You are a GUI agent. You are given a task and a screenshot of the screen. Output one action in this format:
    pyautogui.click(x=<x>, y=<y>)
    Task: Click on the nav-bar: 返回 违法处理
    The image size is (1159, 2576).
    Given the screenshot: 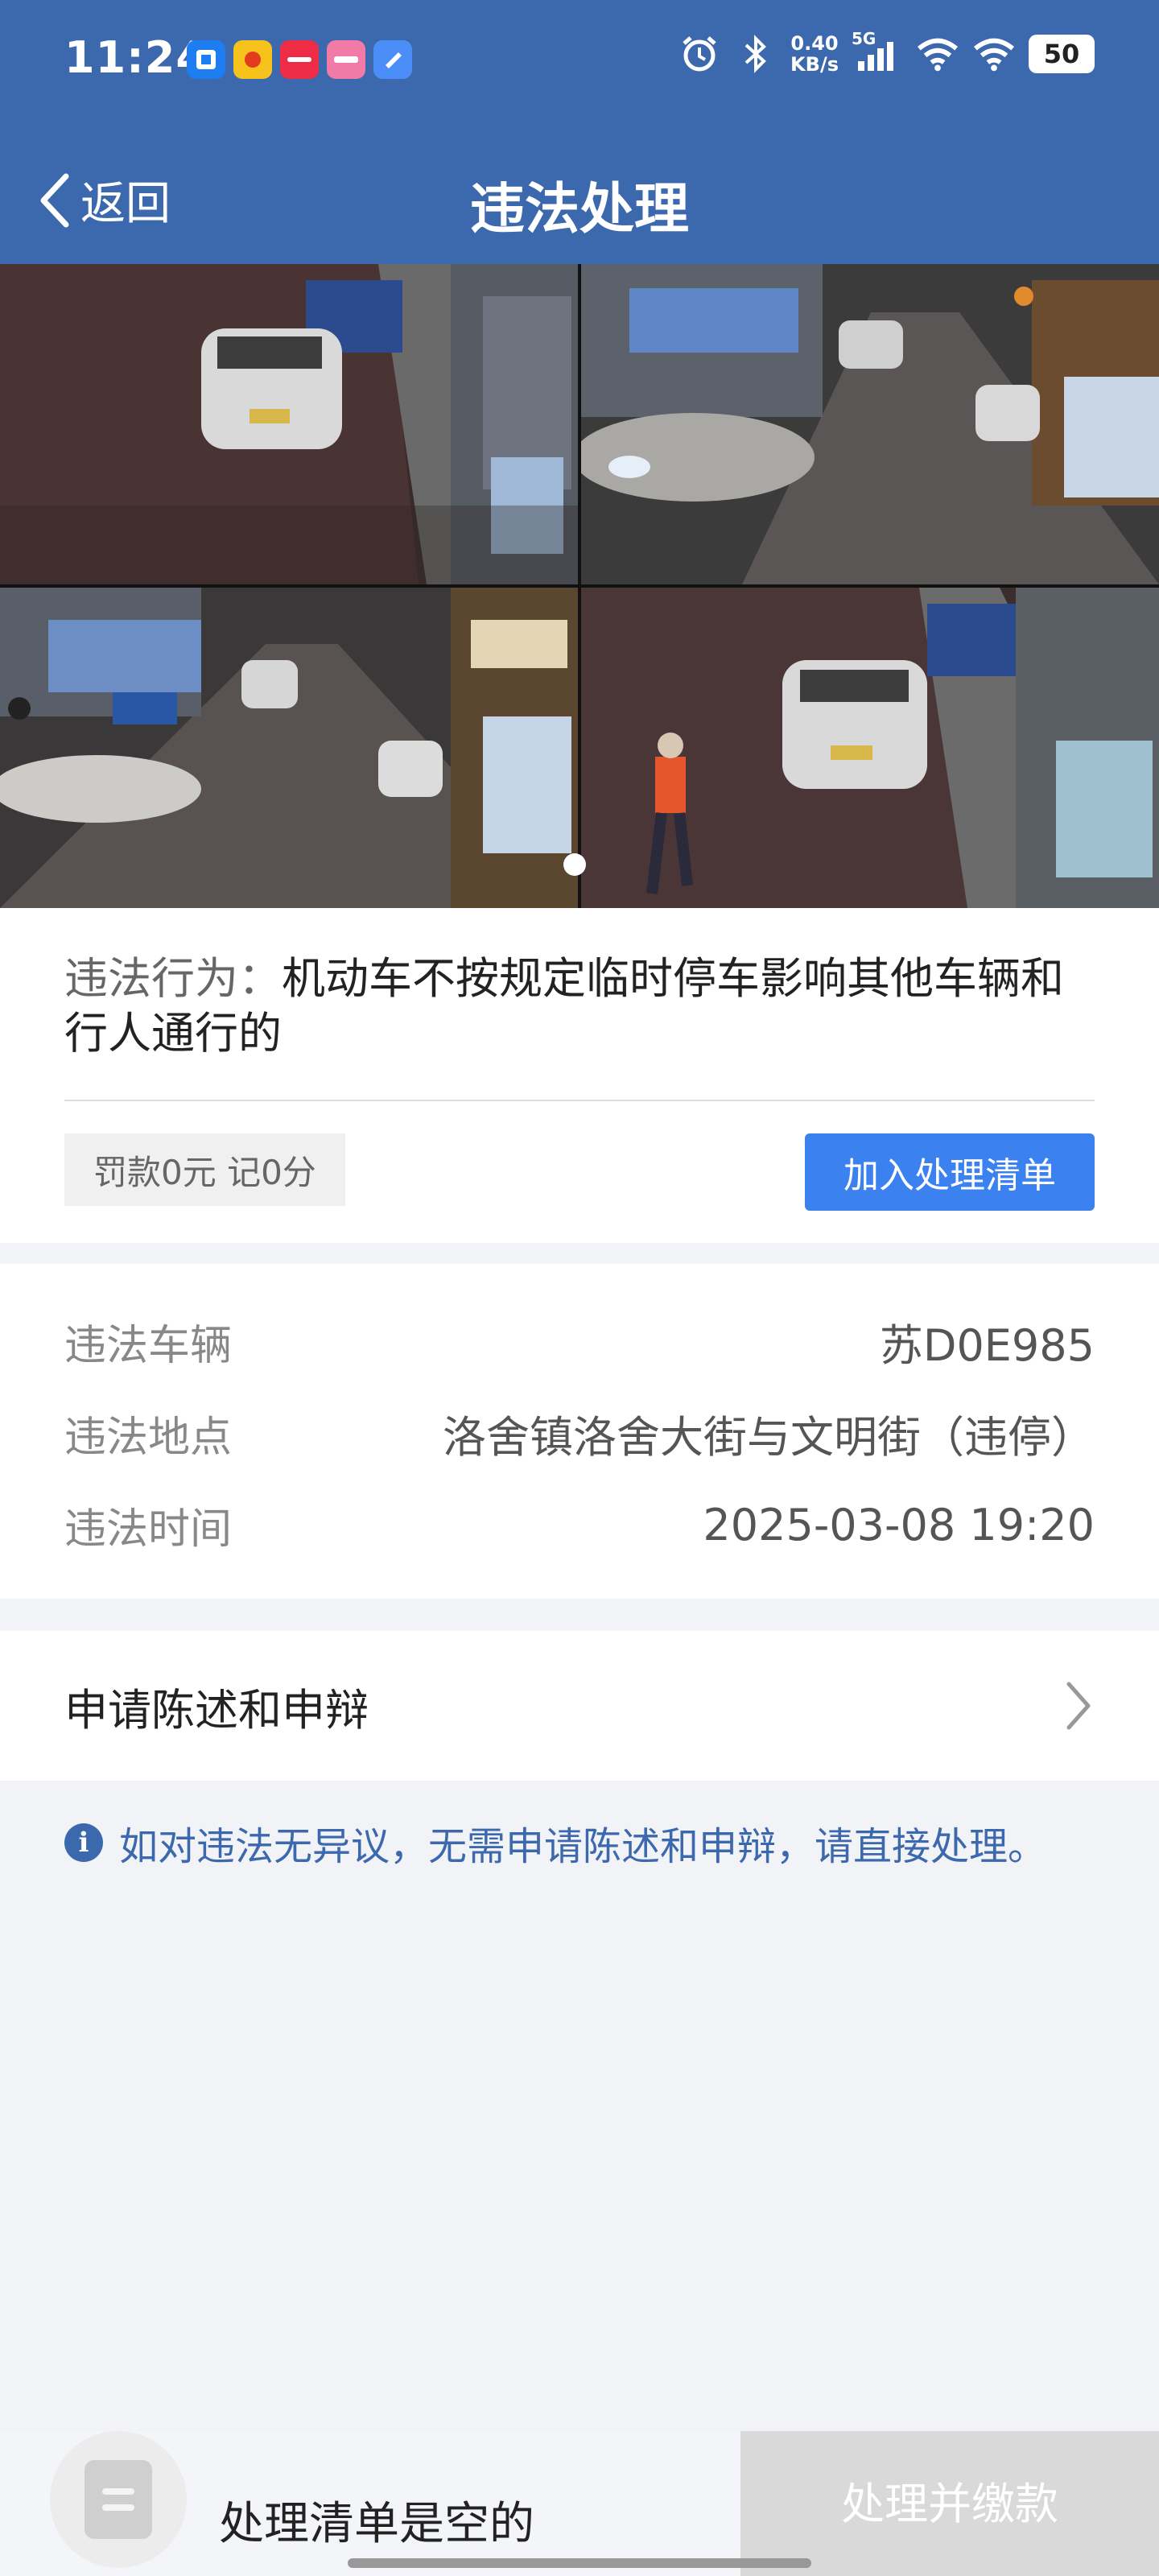 What is the action you would take?
    pyautogui.click(x=579, y=197)
    